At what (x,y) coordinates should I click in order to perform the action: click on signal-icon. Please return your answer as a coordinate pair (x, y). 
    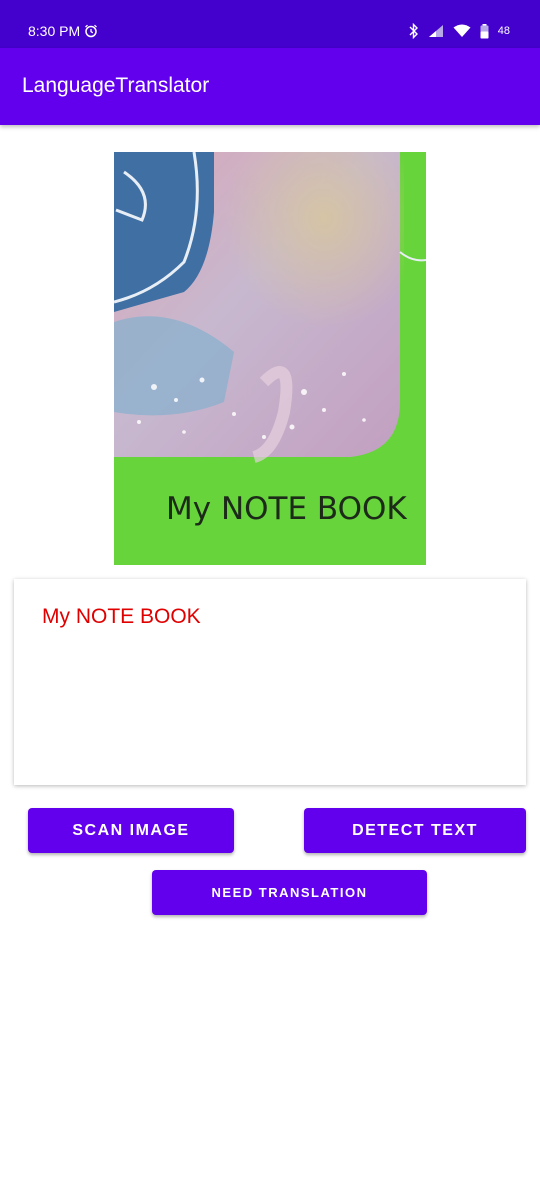
    Looking at the image, I should click on (436, 31).